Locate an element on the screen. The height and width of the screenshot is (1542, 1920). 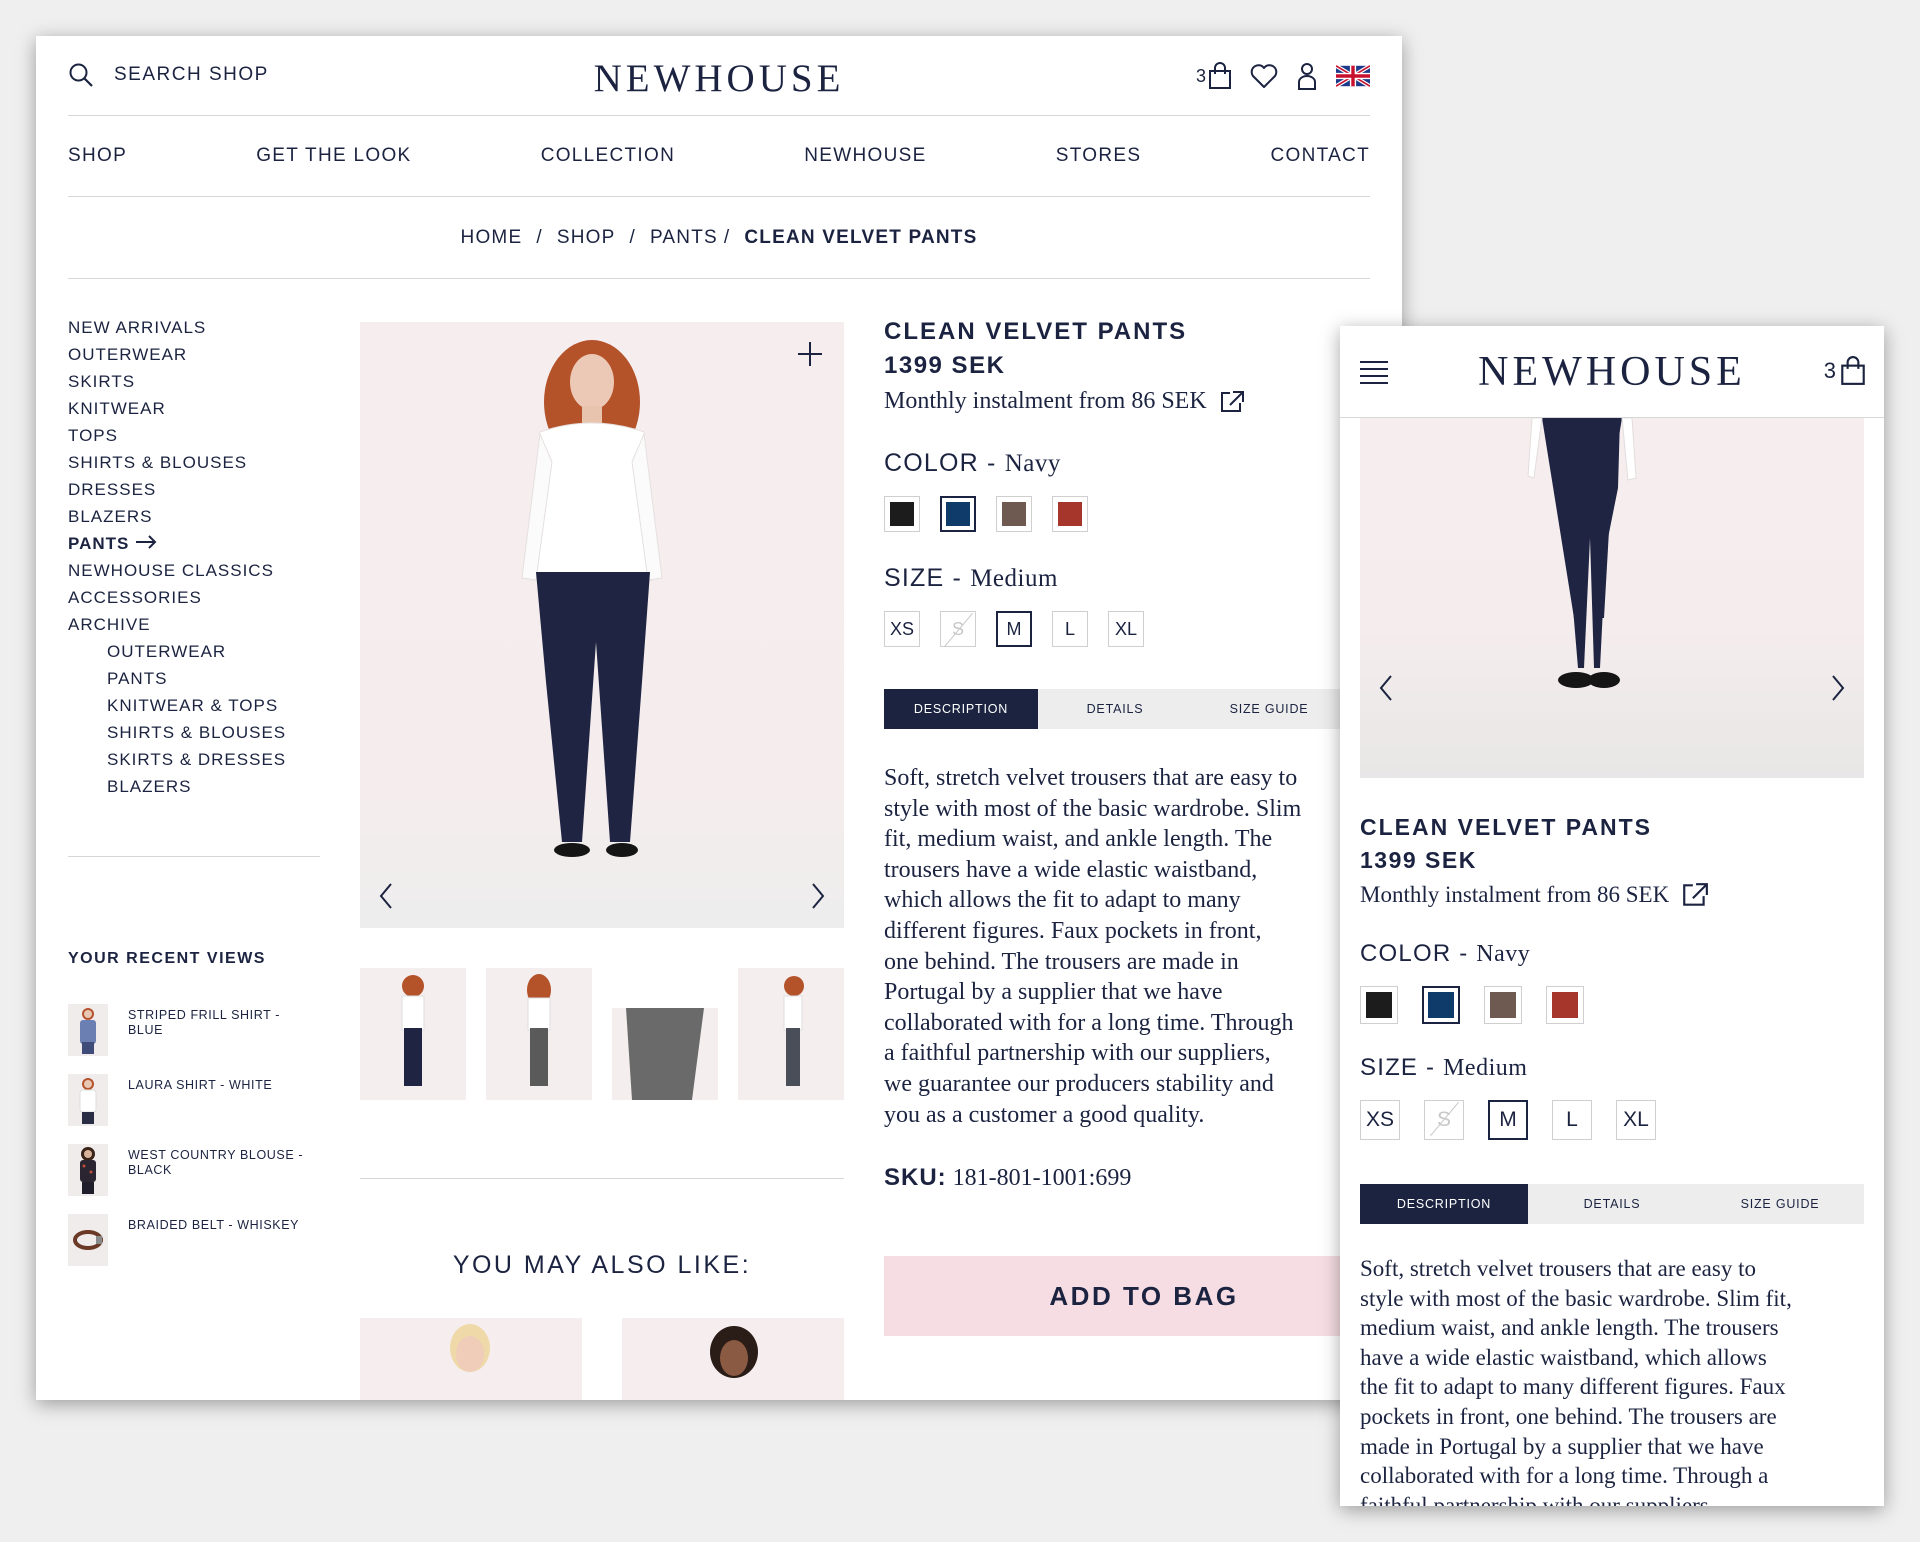
zoom-plus-icon is located at coordinates (810, 354).